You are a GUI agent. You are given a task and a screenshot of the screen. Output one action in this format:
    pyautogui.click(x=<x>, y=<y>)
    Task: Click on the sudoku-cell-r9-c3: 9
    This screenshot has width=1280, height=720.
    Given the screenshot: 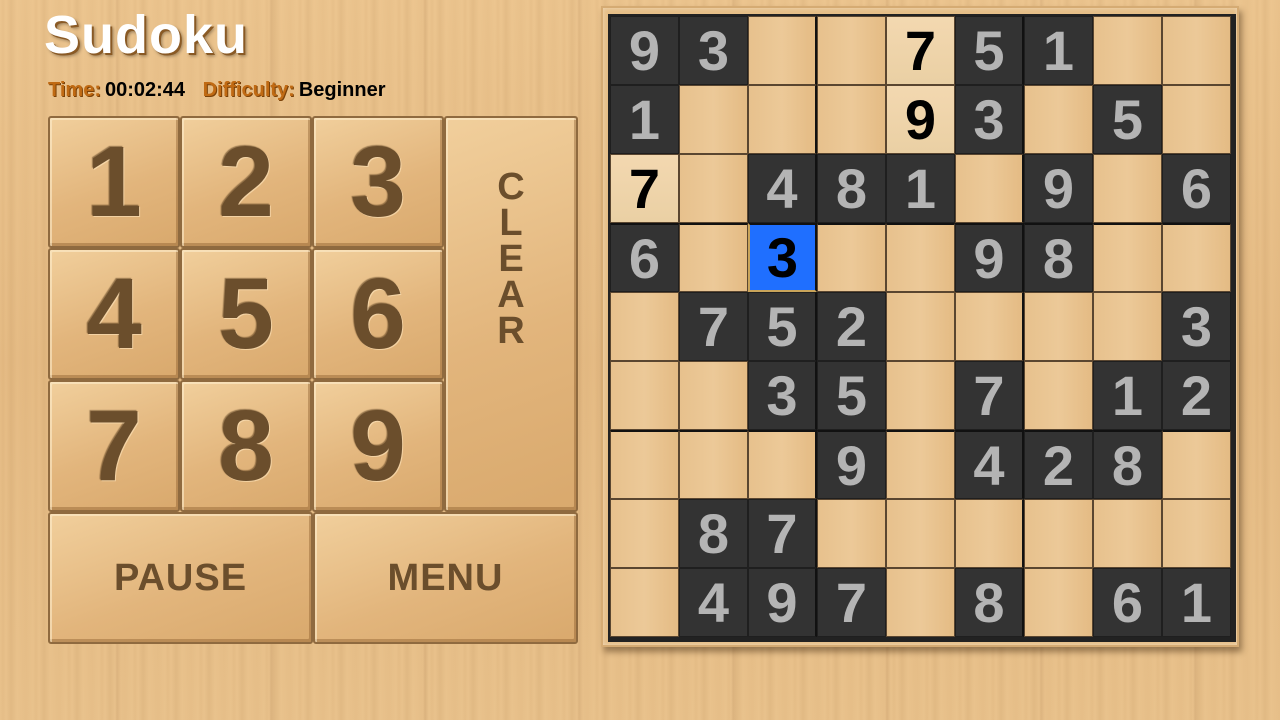 What is the action you would take?
    pyautogui.click(x=782, y=602)
    